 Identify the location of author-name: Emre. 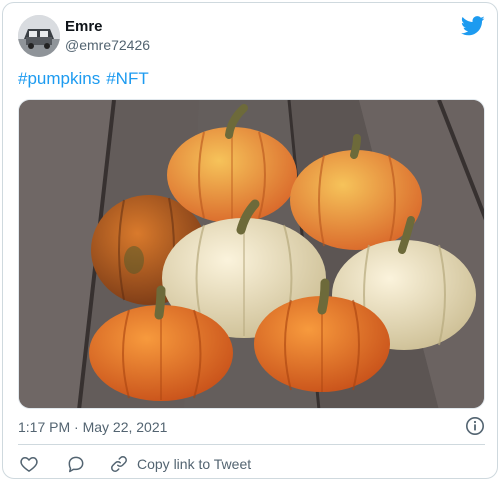
(84, 26).